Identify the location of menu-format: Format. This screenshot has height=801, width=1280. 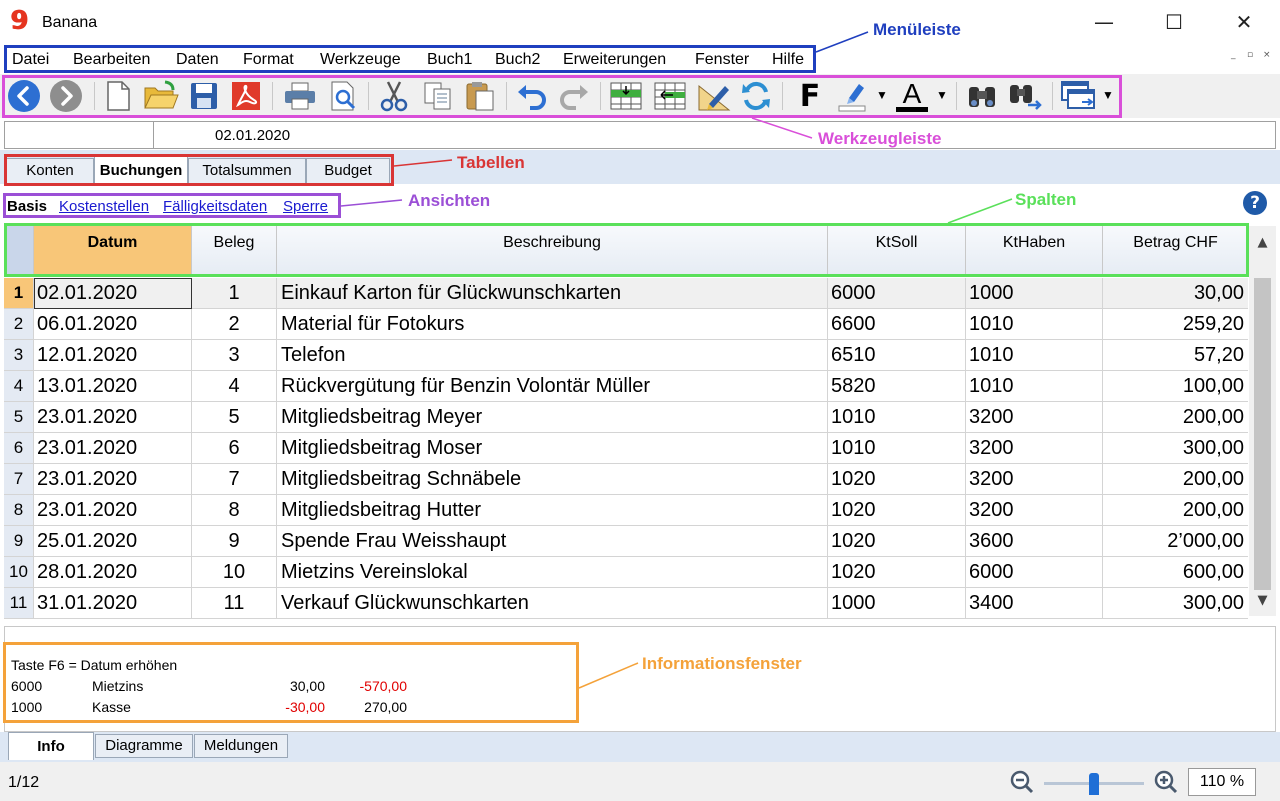
(268, 60).